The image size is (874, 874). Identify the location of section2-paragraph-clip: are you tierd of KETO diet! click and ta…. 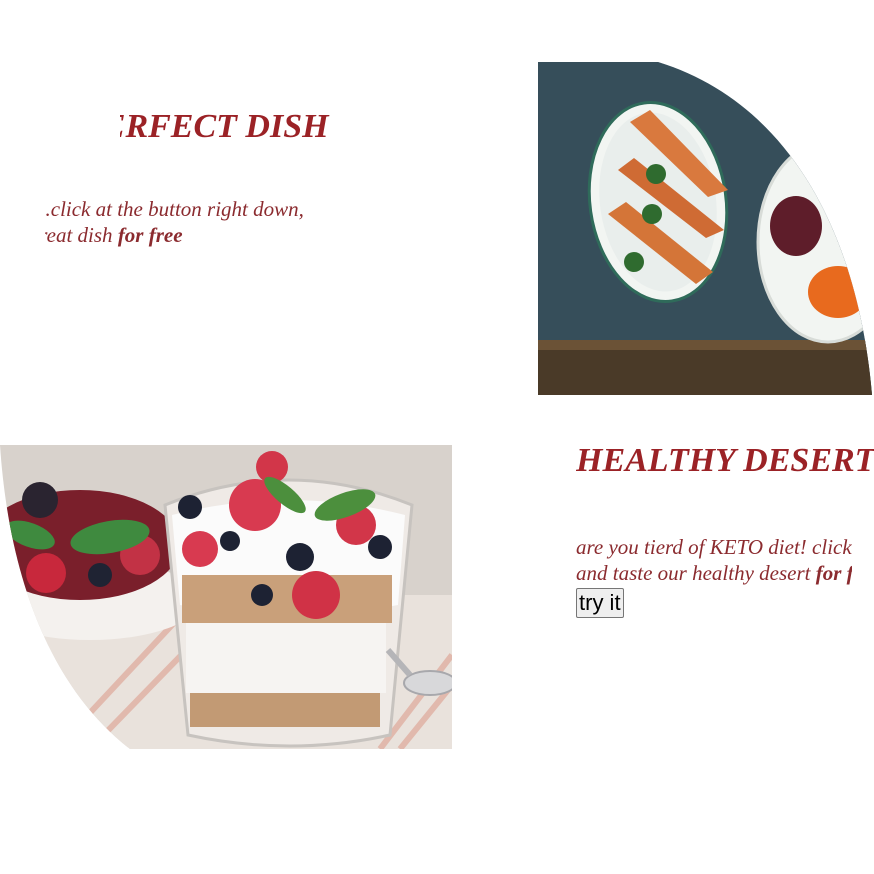
(714, 562).